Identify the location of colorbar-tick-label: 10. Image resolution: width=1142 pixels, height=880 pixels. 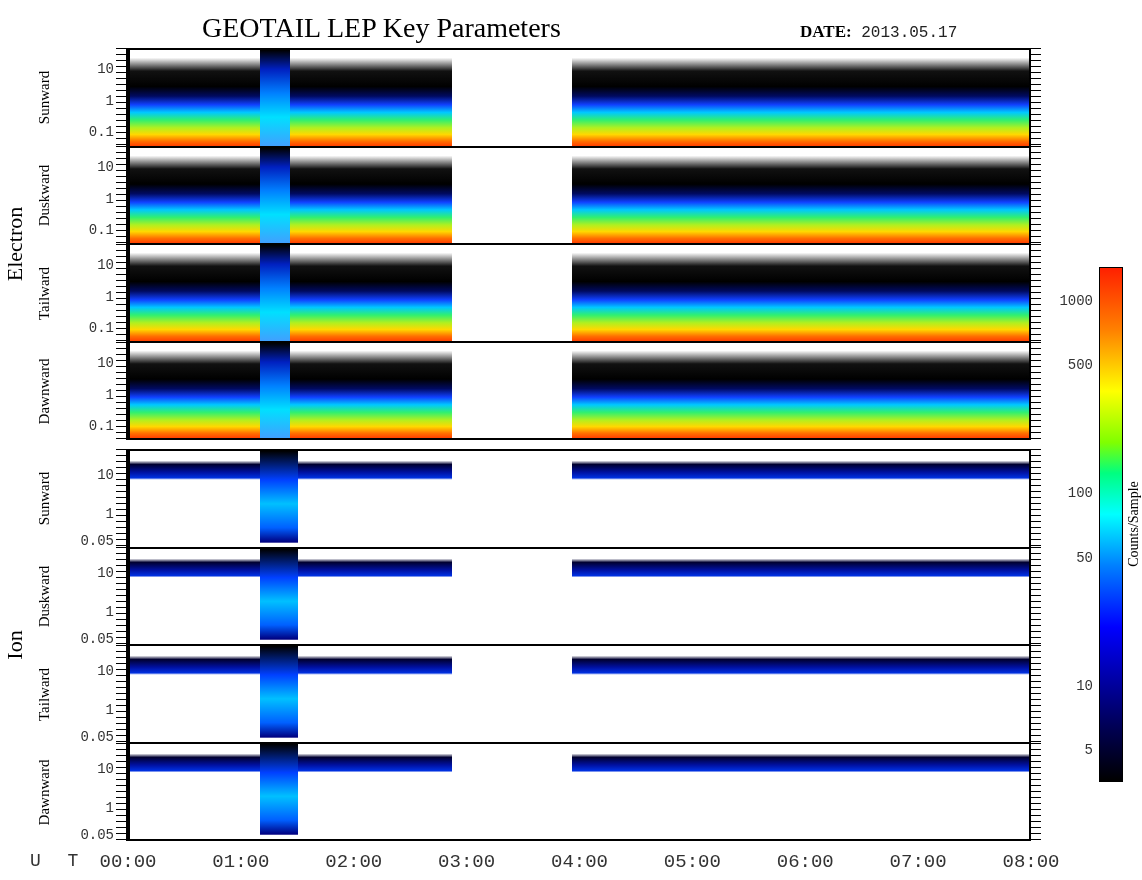
(1084, 686).